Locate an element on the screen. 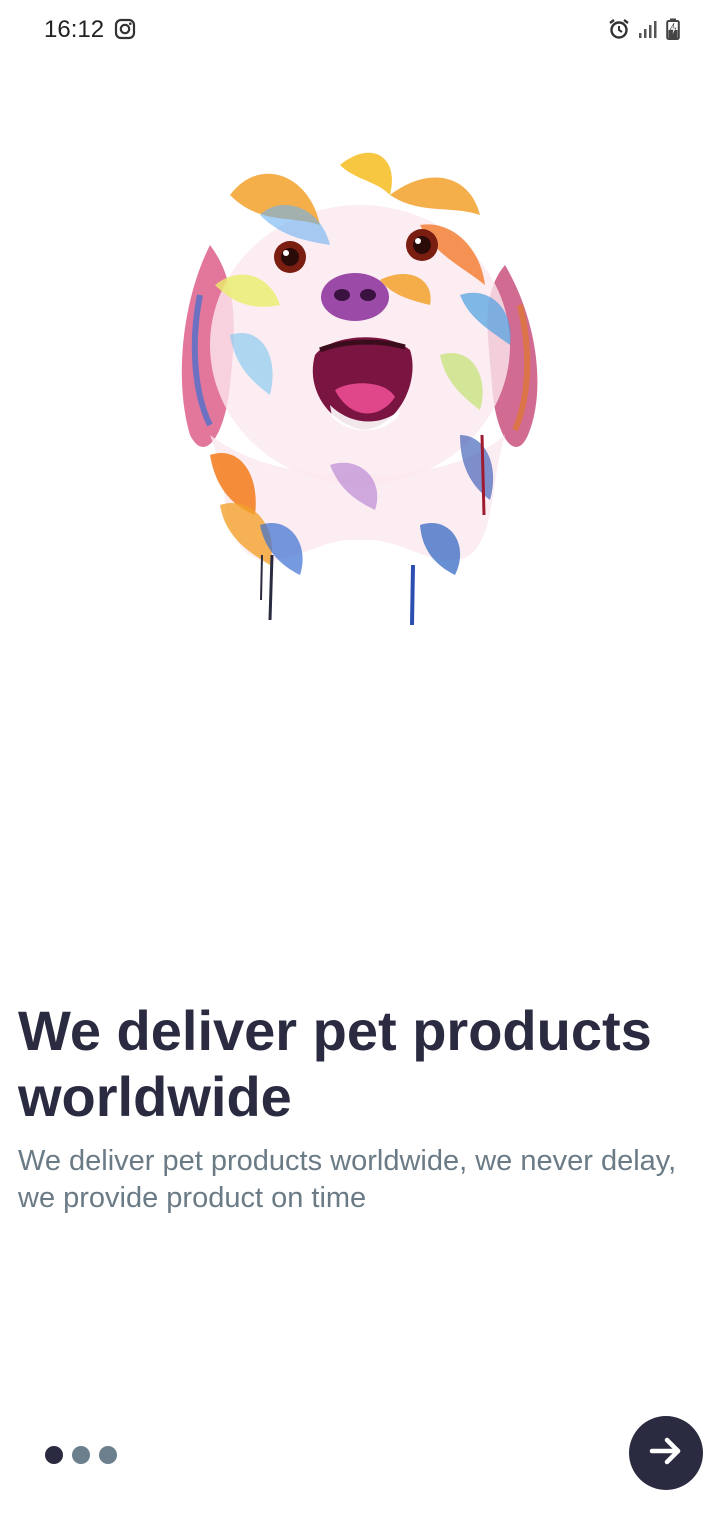 This screenshot has width=720, height=1520. signal-icon is located at coordinates (648, 29).